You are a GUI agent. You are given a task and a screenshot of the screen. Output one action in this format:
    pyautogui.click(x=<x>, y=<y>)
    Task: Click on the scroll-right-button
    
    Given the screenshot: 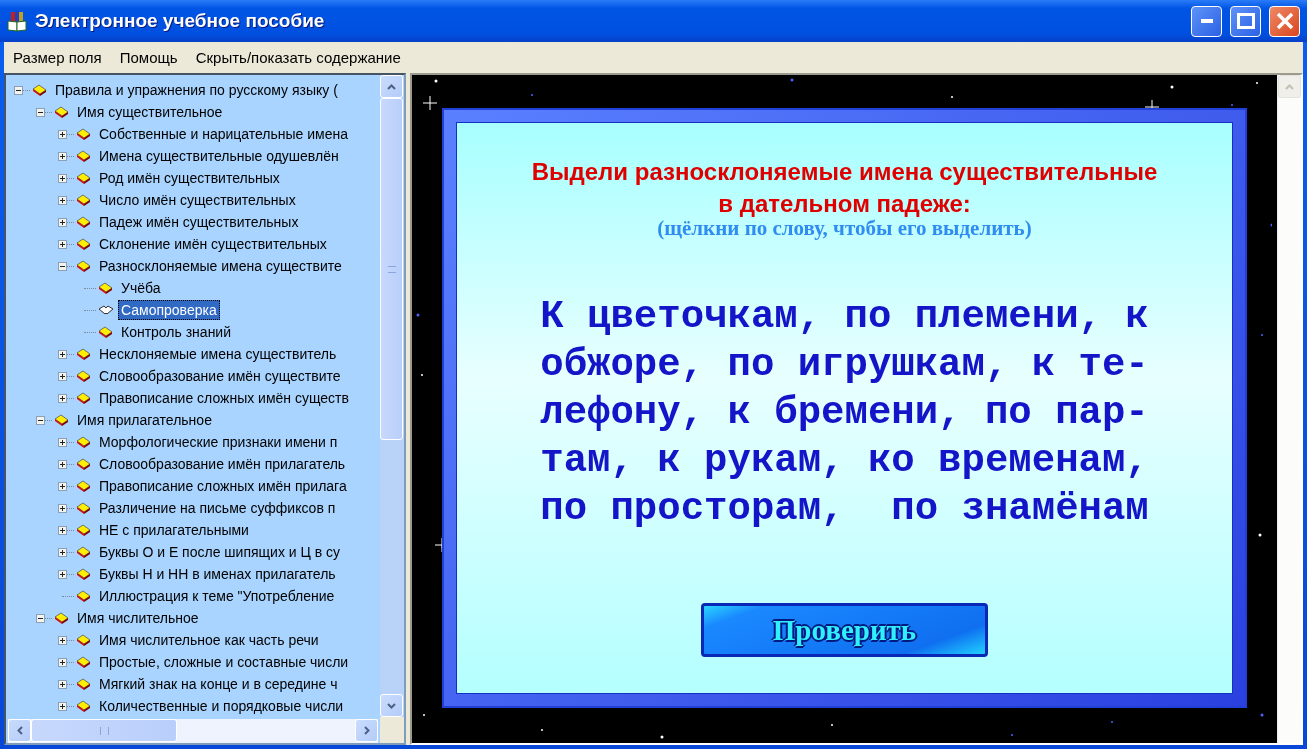 What is the action you would take?
    pyautogui.click(x=366, y=730)
    